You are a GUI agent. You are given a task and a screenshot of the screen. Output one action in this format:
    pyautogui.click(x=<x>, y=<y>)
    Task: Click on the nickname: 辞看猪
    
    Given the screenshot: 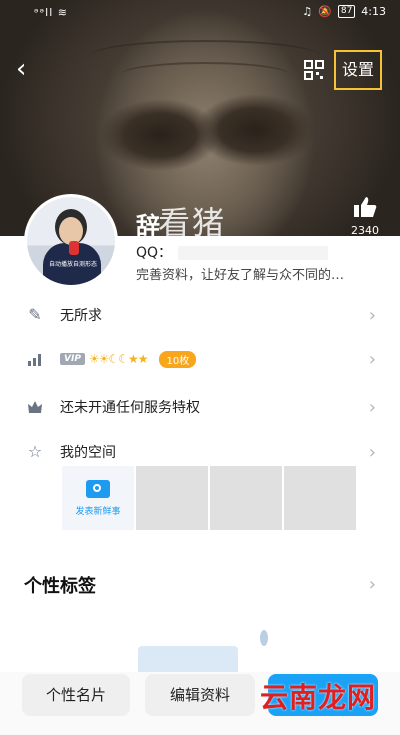 What is the action you would take?
    pyautogui.click(x=181, y=223)
    